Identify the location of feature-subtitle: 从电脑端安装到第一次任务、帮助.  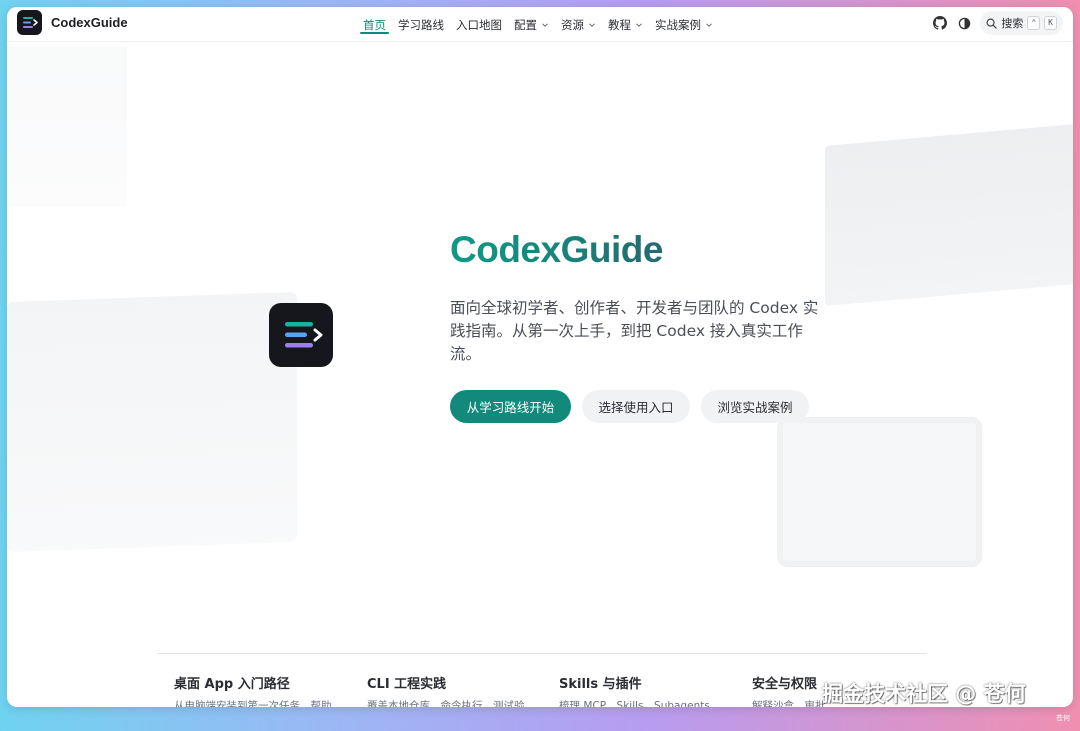
(253, 703).